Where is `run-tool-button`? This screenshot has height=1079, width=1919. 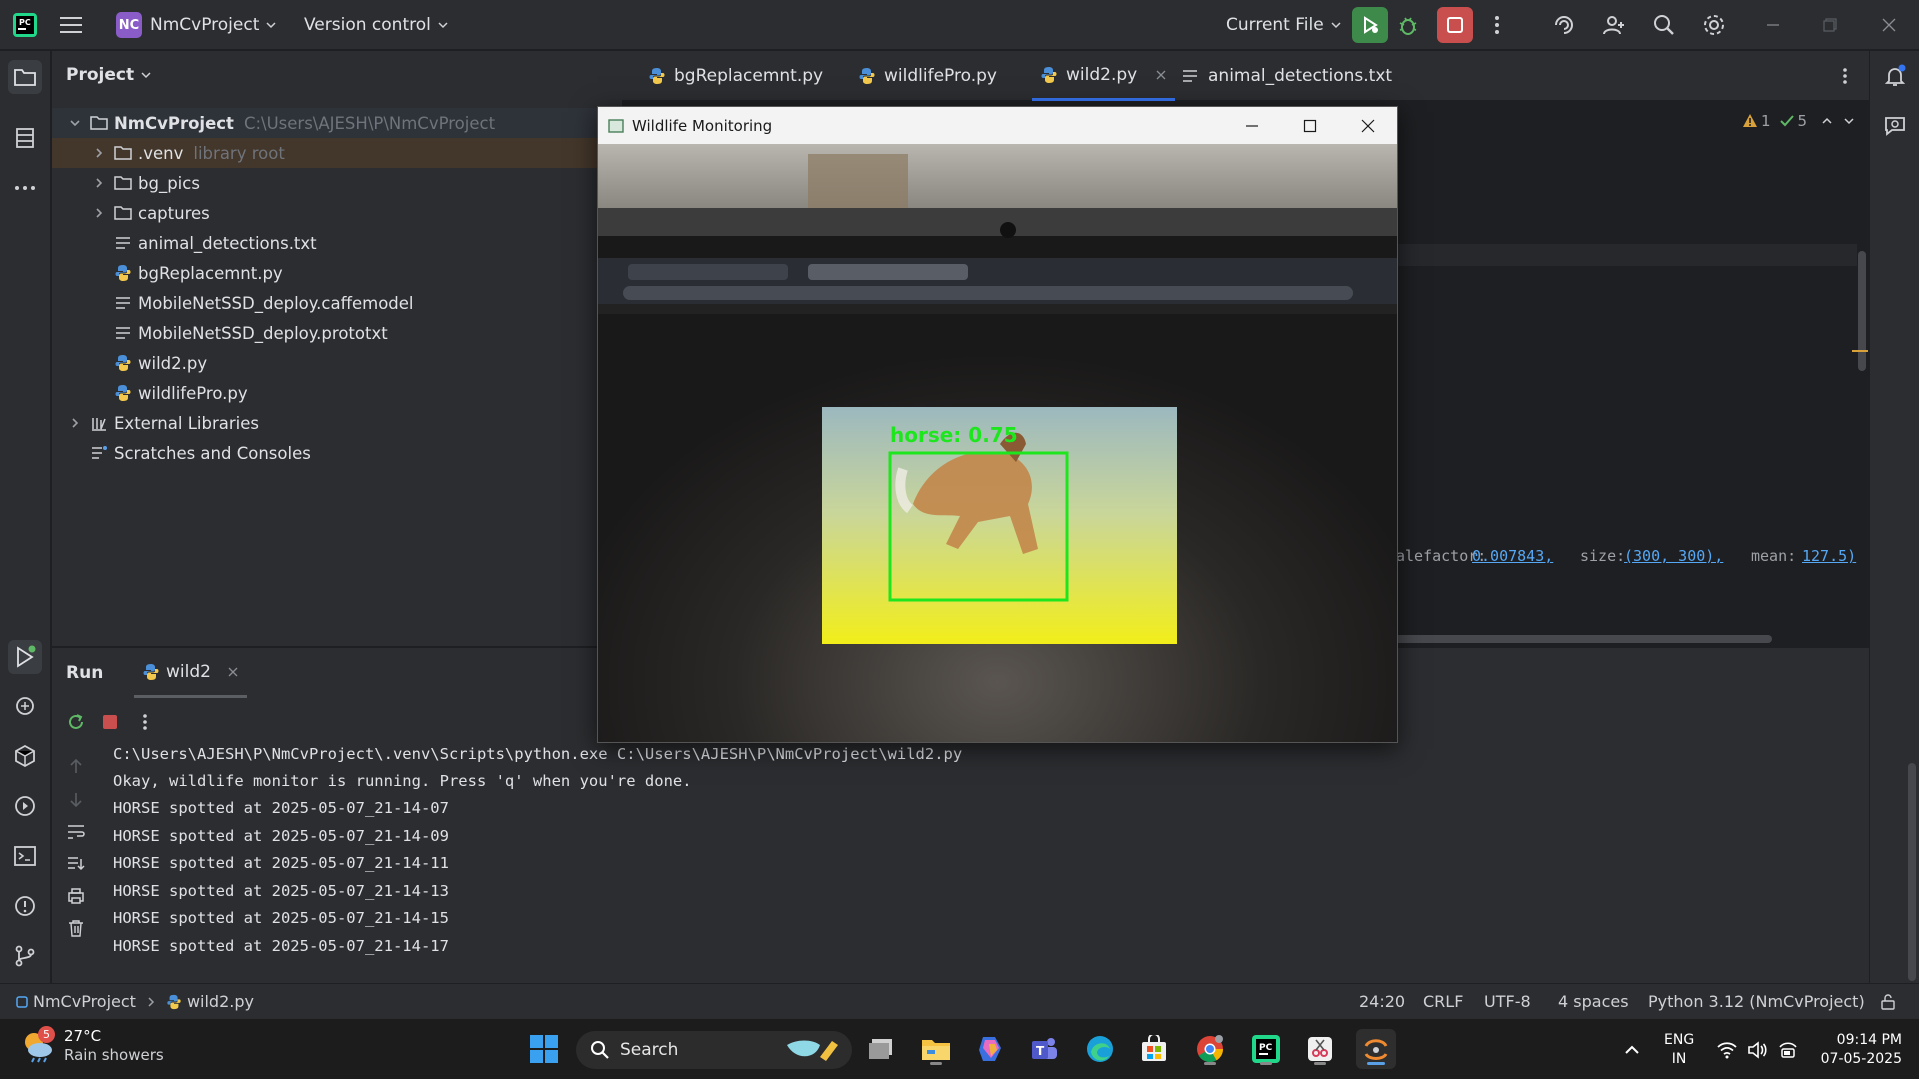 run-tool-button is located at coordinates (25, 657).